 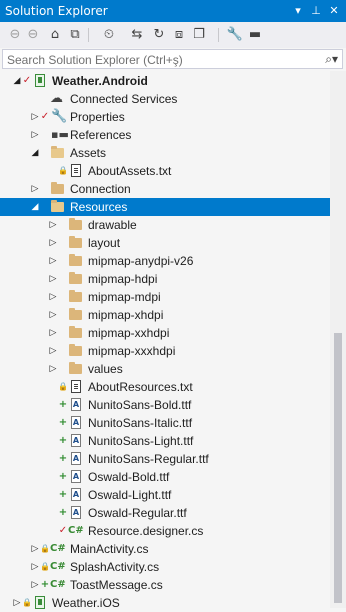 What do you see at coordinates (165, 387) in the screenshot?
I see `tree-item: 🔒 AboutResources.txt` at bounding box center [165, 387].